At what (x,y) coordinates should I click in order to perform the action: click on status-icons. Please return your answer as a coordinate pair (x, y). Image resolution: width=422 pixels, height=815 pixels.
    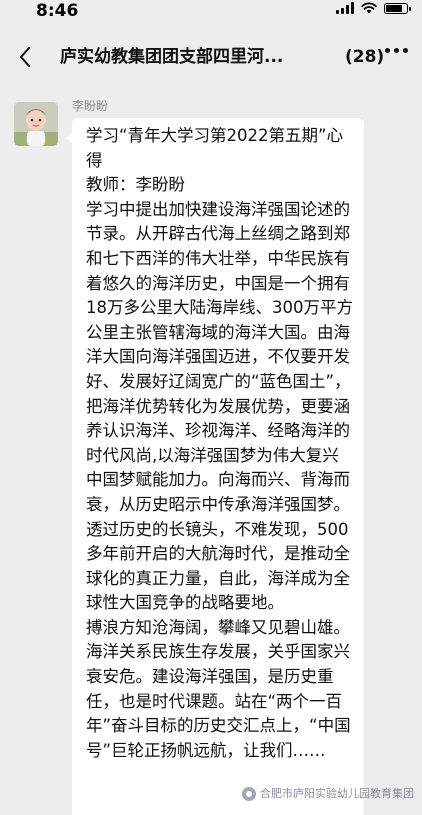
    Looking at the image, I should click on (373, 8).